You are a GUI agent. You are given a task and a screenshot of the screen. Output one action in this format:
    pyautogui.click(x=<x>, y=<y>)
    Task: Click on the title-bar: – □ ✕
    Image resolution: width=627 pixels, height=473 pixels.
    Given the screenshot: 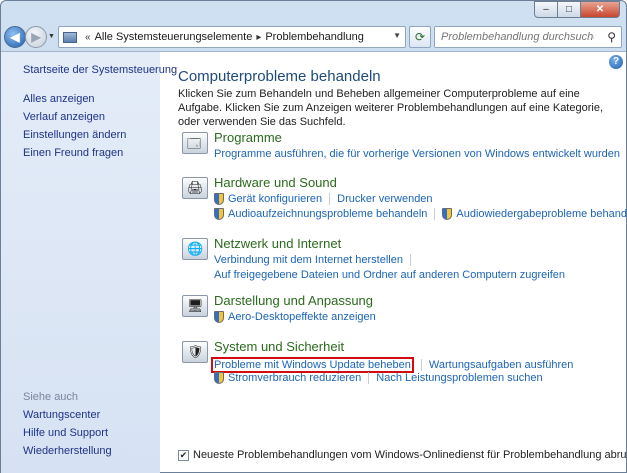 What is the action you would take?
    pyautogui.click(x=313, y=12)
    